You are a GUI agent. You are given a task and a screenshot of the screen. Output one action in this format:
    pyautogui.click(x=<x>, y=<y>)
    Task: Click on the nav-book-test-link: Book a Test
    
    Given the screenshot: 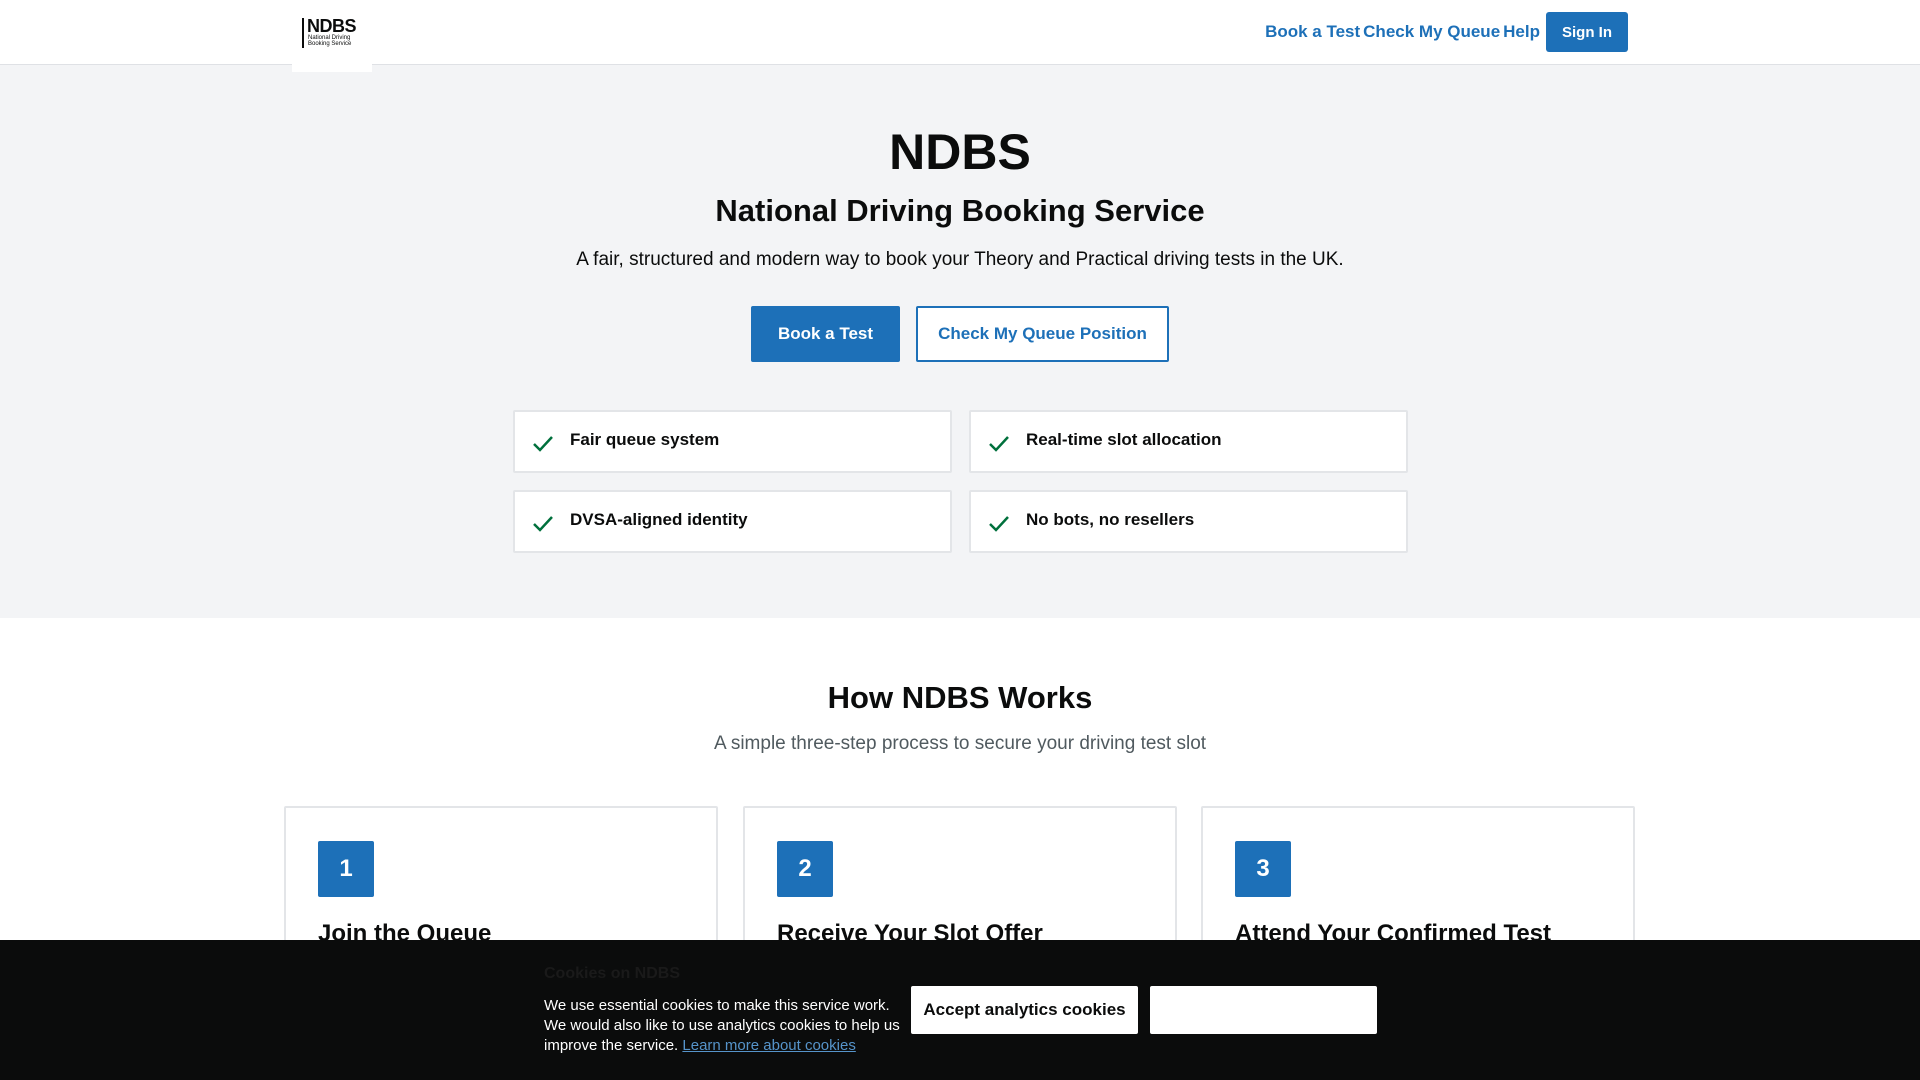 What is the action you would take?
    pyautogui.click(x=1312, y=32)
    